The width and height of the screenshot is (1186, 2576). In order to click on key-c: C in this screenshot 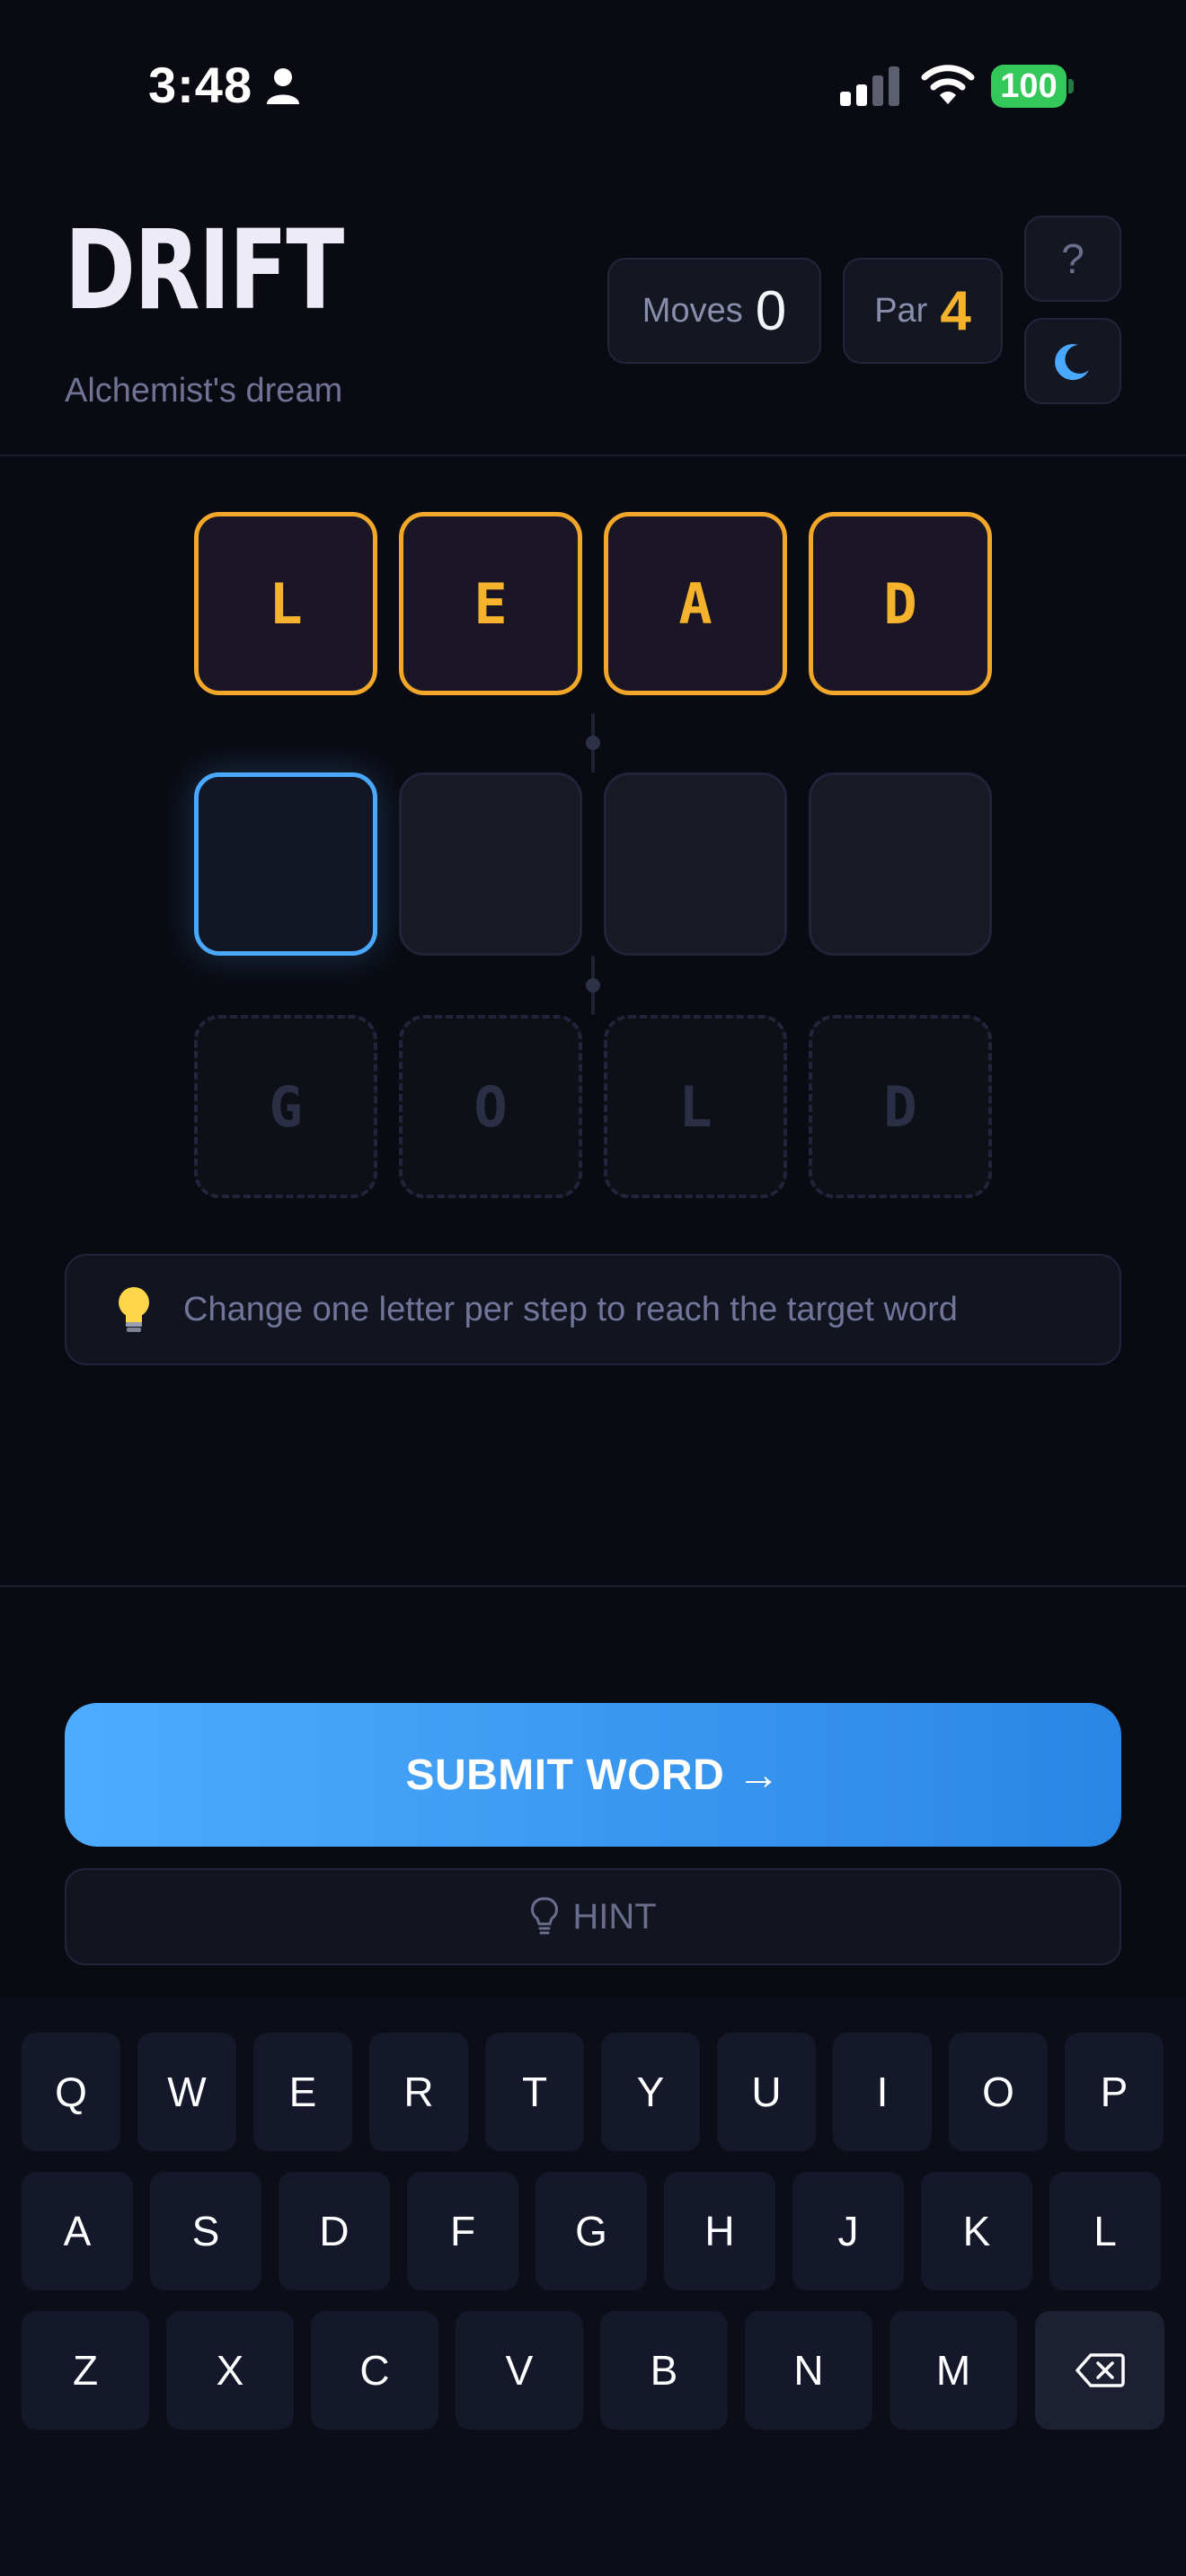, I will do `click(374, 2370)`.